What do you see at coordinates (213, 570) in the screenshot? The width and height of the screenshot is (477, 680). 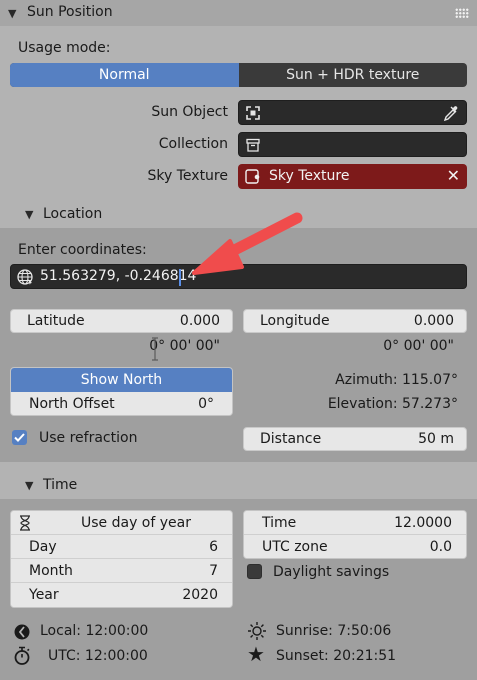 I see `month-value: 7` at bounding box center [213, 570].